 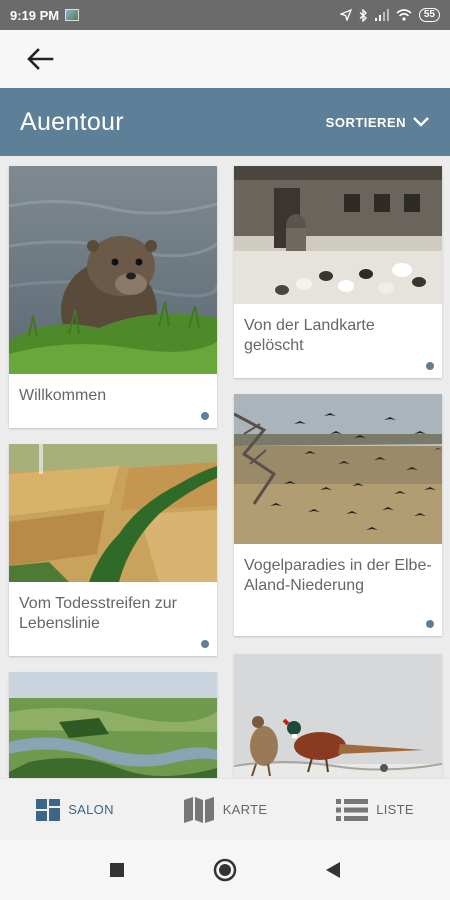 I want to click on pheasants-image, so click(x=338, y=716).